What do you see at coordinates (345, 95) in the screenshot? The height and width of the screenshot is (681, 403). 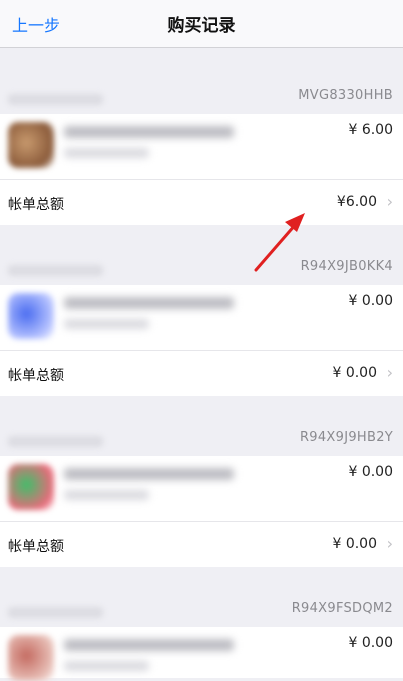 I see `order-id: MVG8330HHB` at bounding box center [345, 95].